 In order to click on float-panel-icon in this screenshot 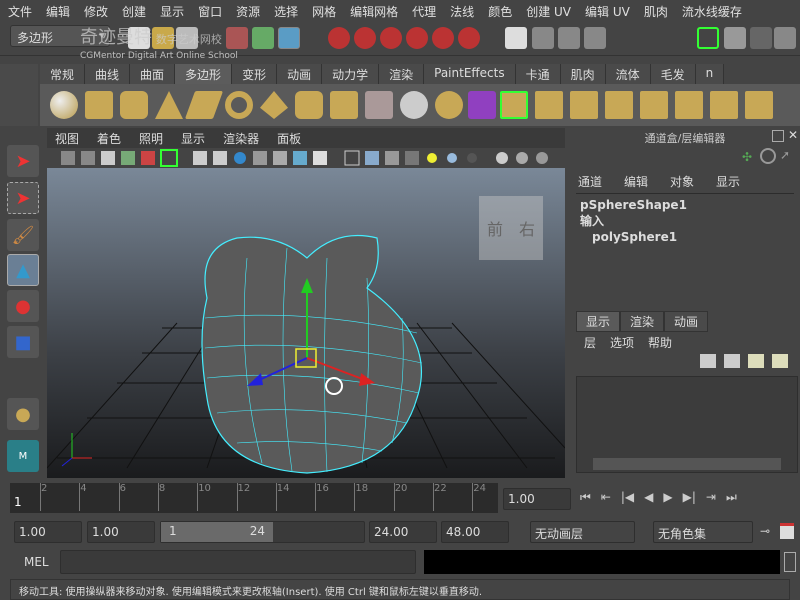, I will do `click(778, 136)`.